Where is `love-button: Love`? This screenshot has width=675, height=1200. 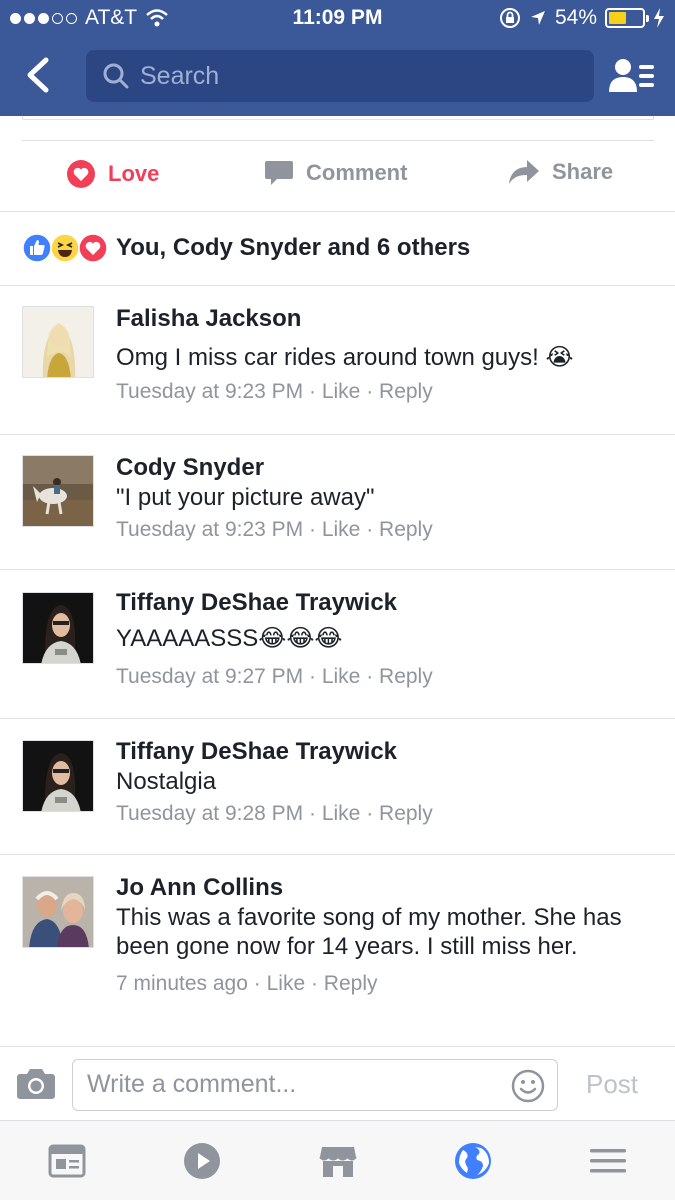 love-button: Love is located at coordinates (112, 174).